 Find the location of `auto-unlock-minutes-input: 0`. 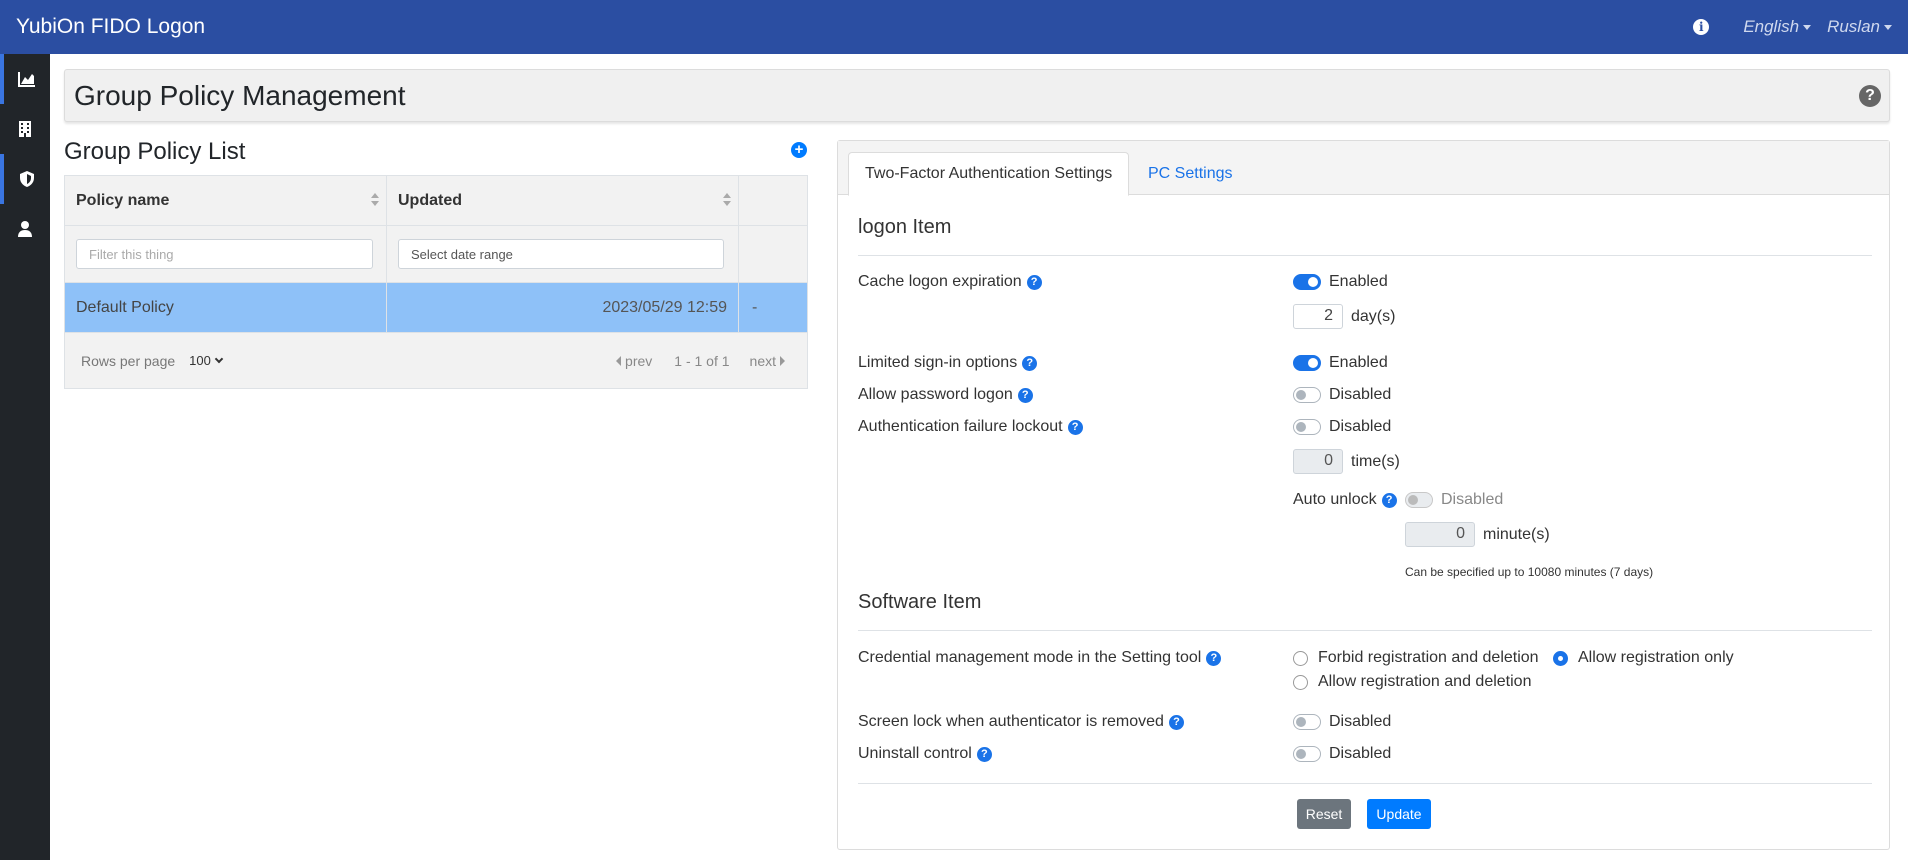

auto-unlock-minutes-input: 0 is located at coordinates (1440, 534).